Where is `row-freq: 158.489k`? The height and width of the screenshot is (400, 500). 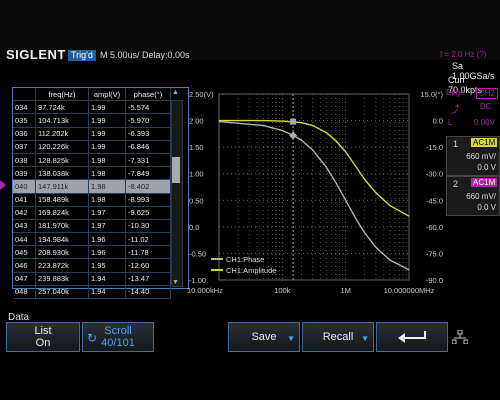
row-freq: 158.489k is located at coordinates (62, 200).